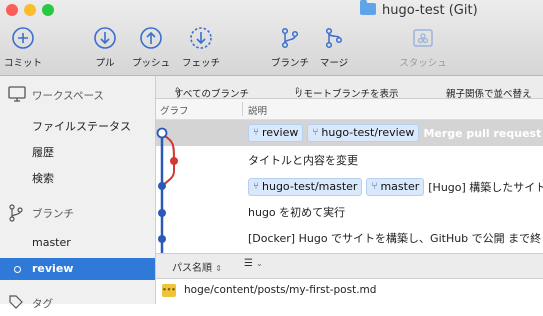  What do you see at coordinates (22, 63) in the screenshot?
I see `commit-label: コミット` at bounding box center [22, 63].